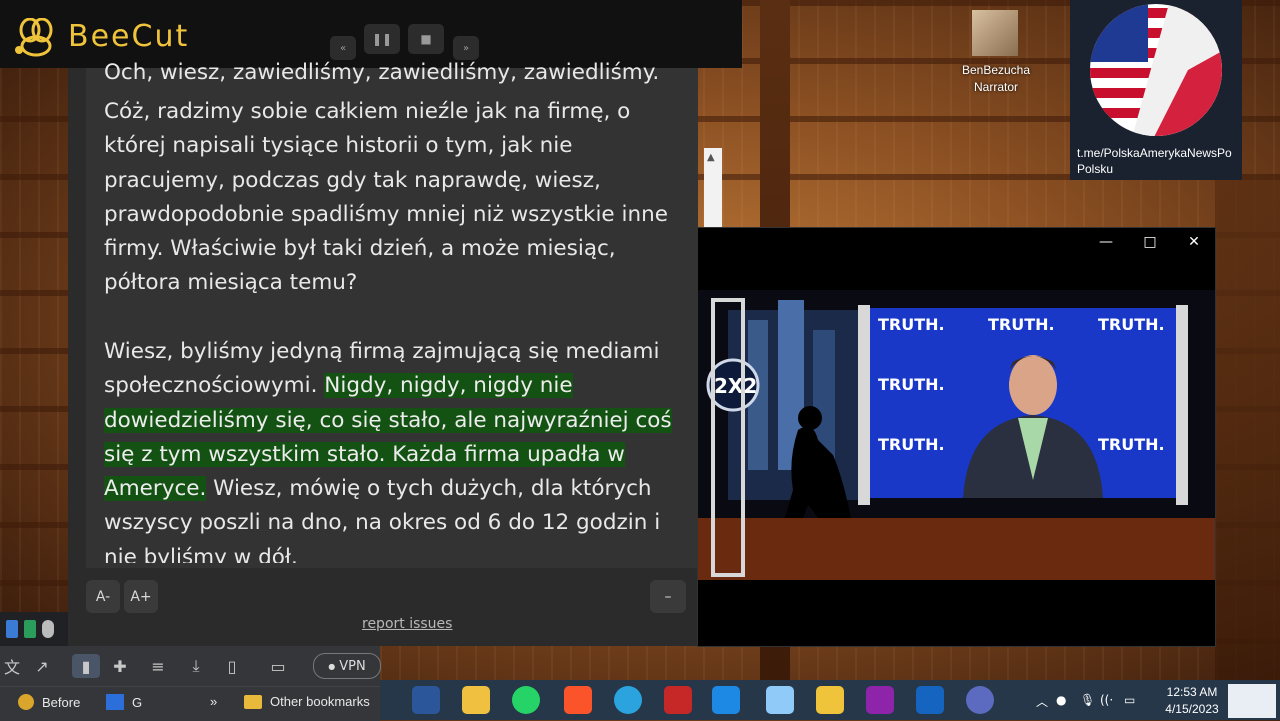 The image size is (1280, 721). I want to click on scroll-up-icon: ▲, so click(711, 157).